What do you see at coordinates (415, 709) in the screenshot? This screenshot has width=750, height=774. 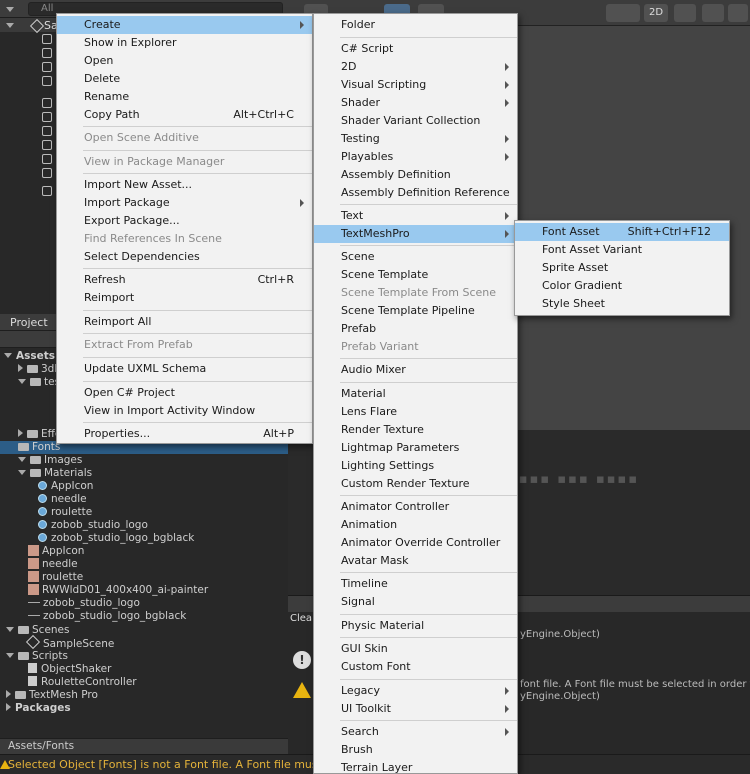 I see `create-menu-item-ui-toolkit: UI Toolkit` at bounding box center [415, 709].